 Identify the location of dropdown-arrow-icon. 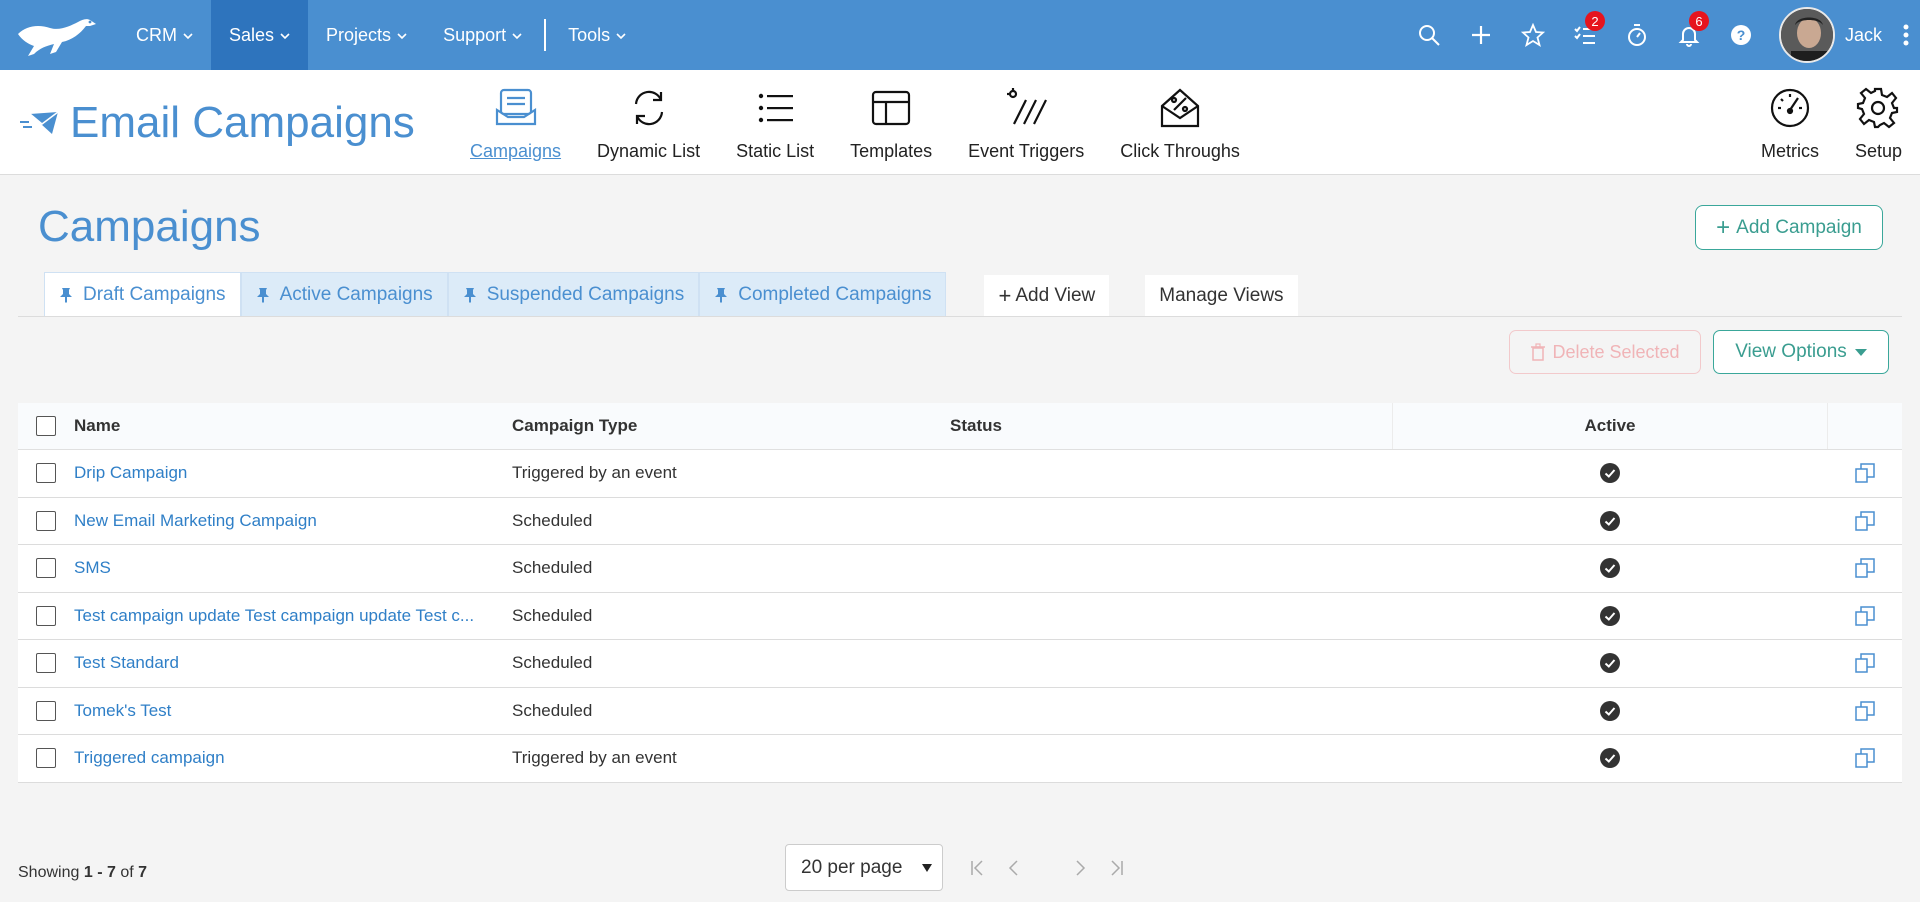
(927, 868).